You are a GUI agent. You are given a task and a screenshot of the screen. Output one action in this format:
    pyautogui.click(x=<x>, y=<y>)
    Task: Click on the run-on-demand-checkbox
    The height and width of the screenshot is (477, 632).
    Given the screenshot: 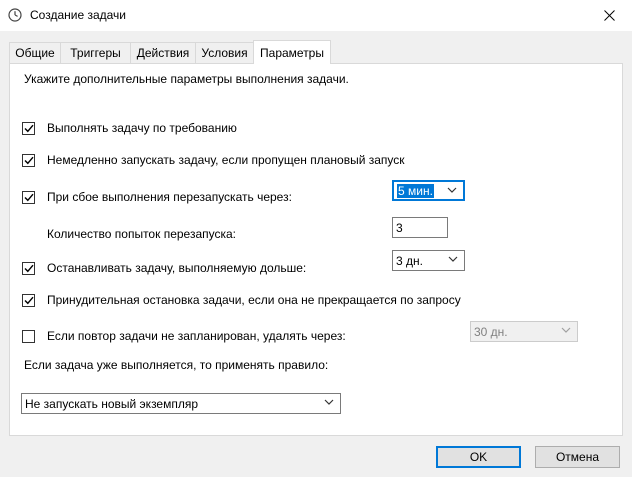 What is the action you would take?
    pyautogui.click(x=28, y=128)
    